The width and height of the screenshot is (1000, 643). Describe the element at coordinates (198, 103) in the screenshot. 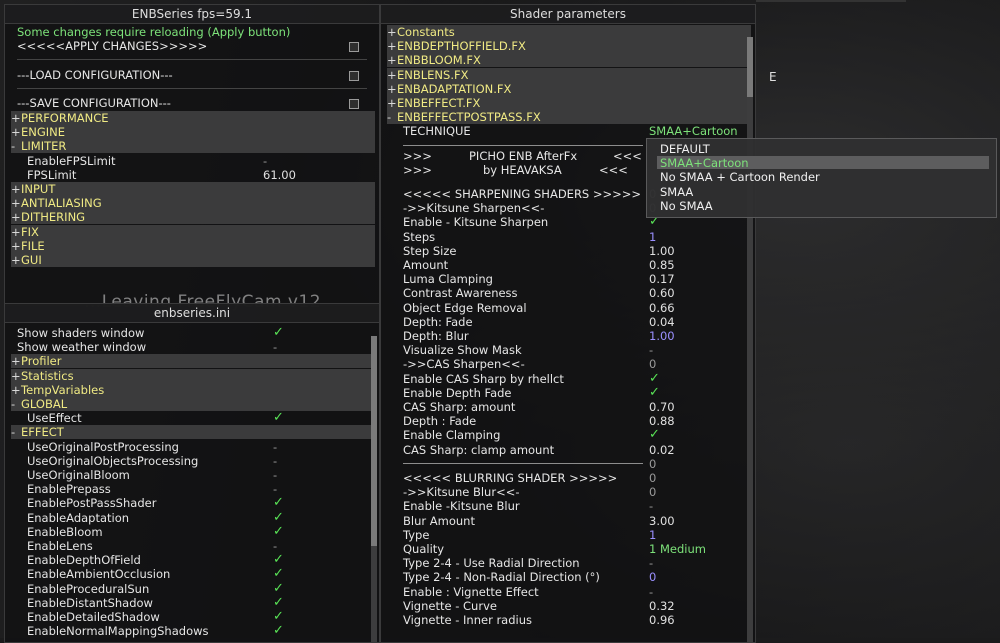

I see `save-configuration-button: ---SAVE CONFIGURATION---` at that location.